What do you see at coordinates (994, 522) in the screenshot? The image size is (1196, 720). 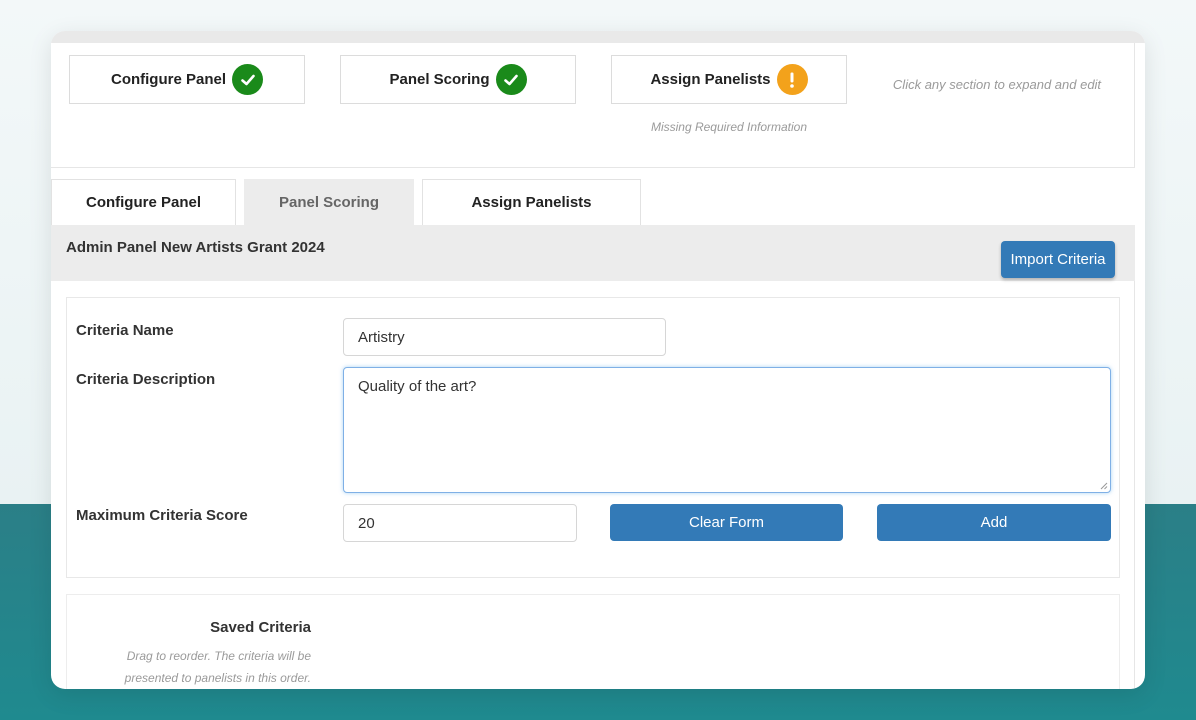 I see `add-button: Add` at bounding box center [994, 522].